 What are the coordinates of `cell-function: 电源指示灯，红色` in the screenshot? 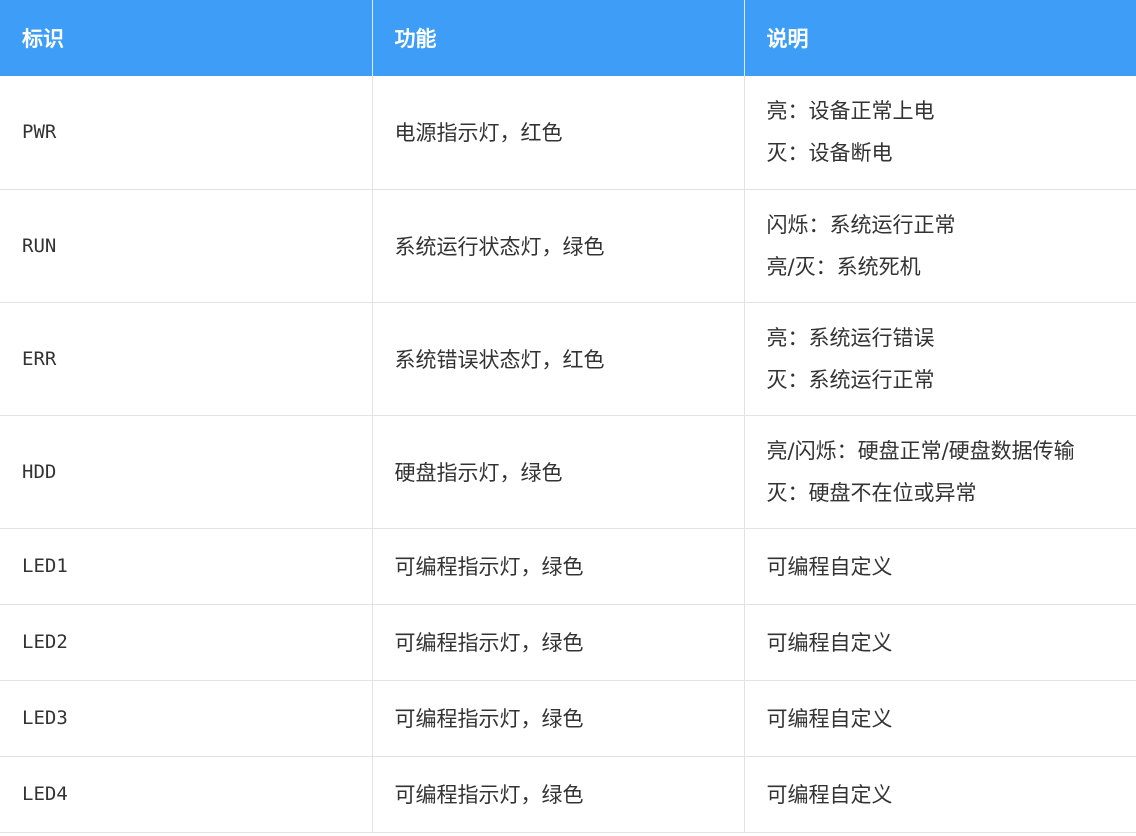 It's located at (558, 133).